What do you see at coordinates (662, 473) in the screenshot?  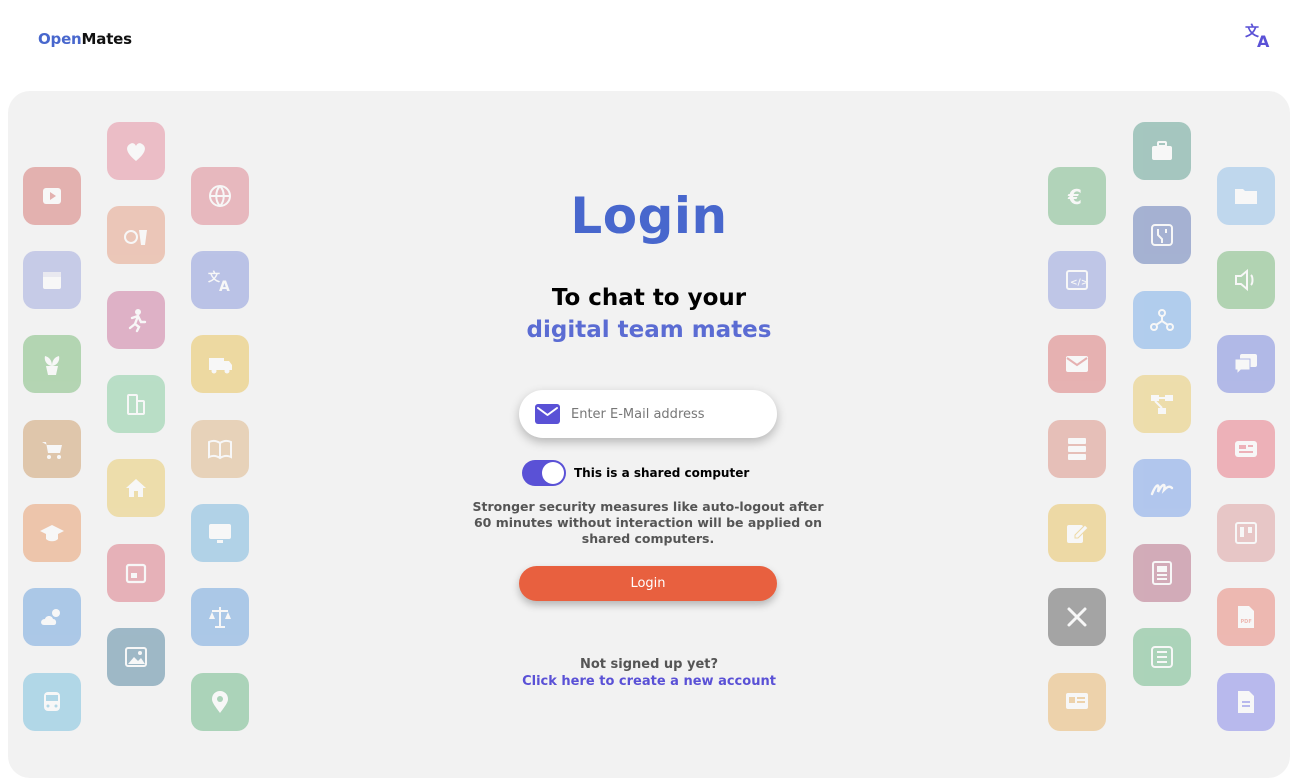 I see `shared-computer-label: This is a shared computer` at bounding box center [662, 473].